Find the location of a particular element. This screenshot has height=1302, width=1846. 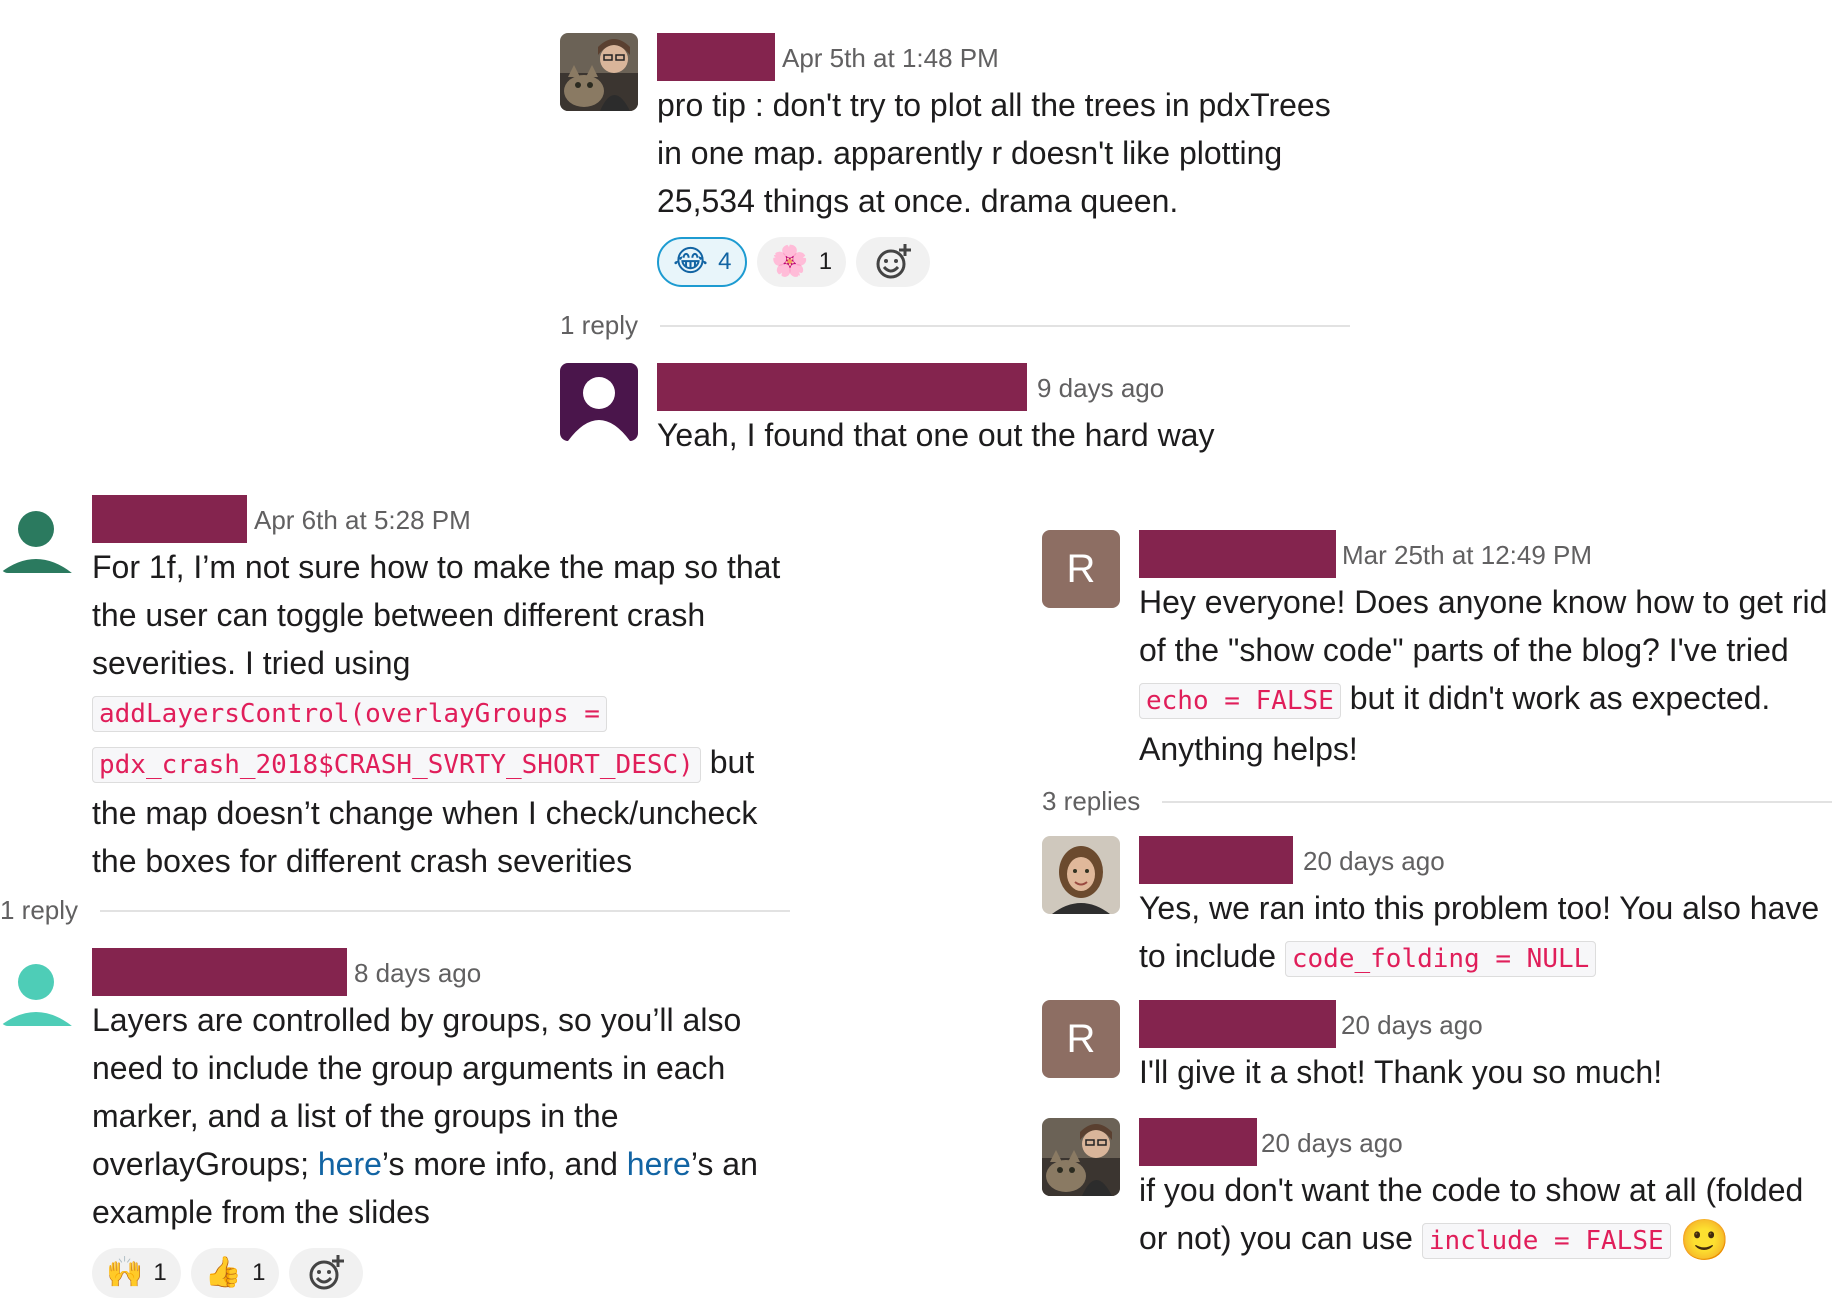

message-text: or not) you can use is located at coordinates (1276, 1238).